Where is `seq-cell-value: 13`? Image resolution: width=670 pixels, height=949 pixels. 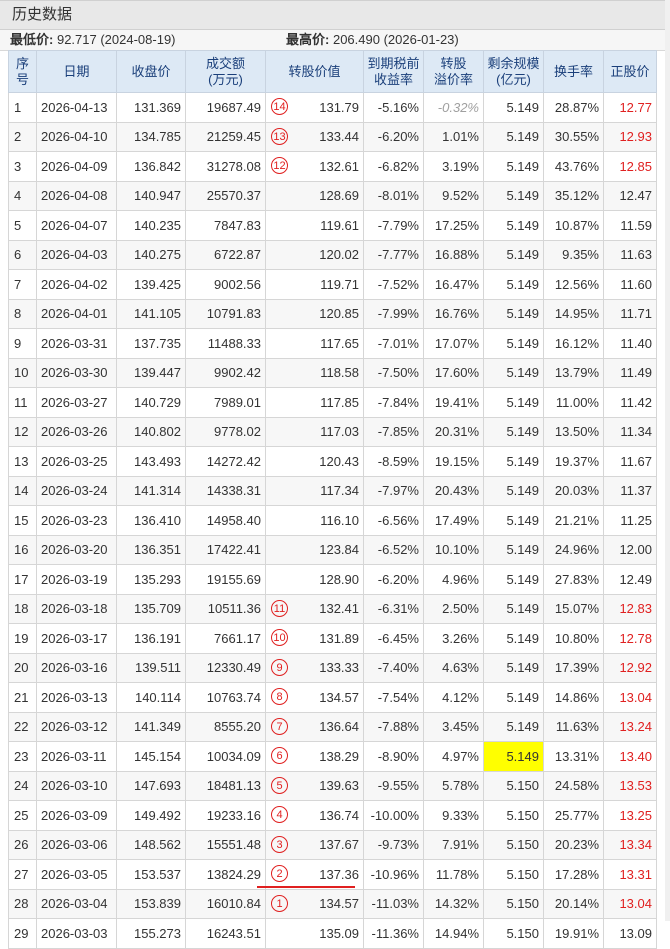 seq-cell-value: 13 is located at coordinates (21, 461).